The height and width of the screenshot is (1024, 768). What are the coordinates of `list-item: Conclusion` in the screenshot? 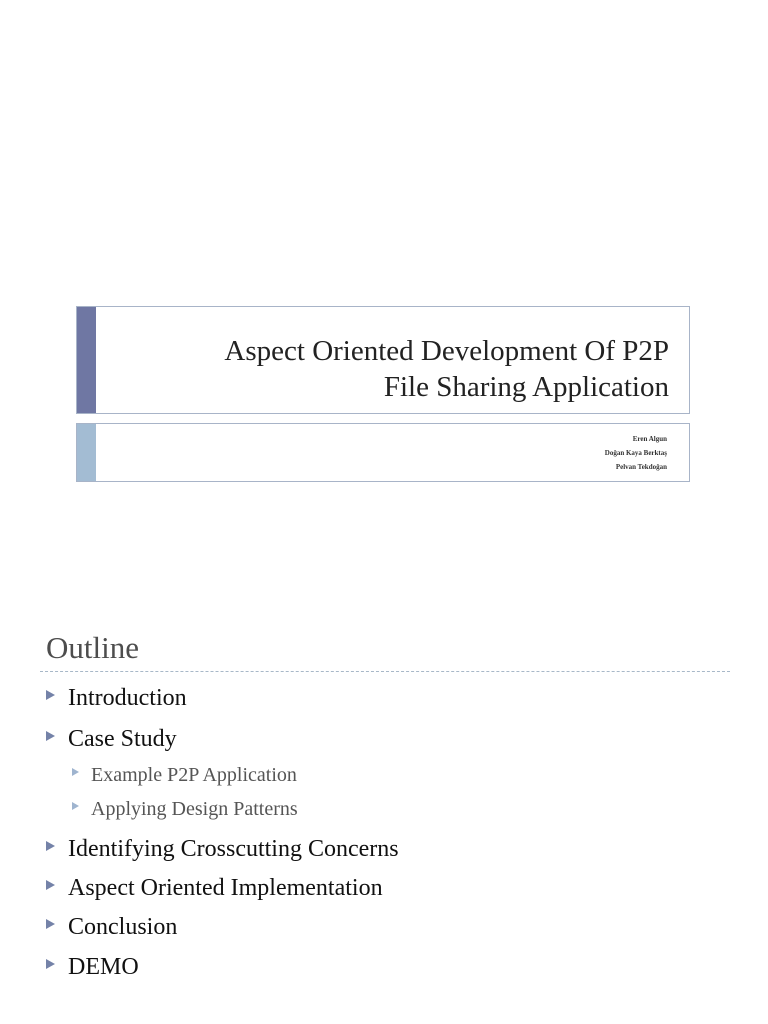 It's located at (111, 927).